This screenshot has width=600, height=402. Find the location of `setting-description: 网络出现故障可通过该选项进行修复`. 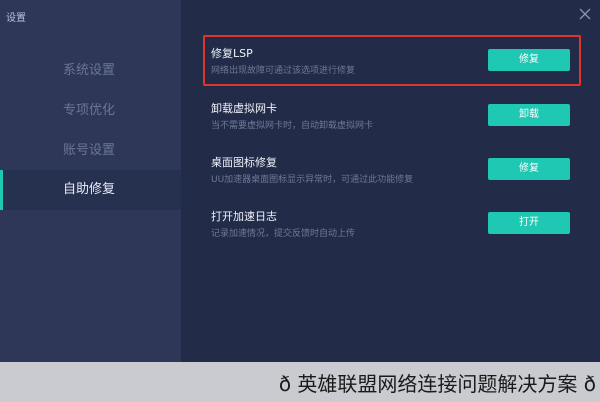

setting-description: 网络出现故障可通过该选项进行修复 is located at coordinates (283, 71).